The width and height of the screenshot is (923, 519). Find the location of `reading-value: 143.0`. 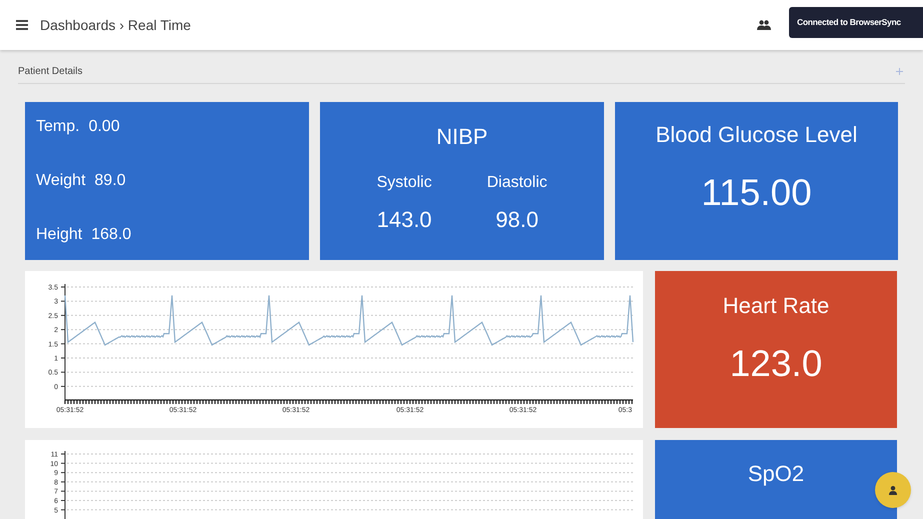

reading-value: 143.0 is located at coordinates (404, 220).